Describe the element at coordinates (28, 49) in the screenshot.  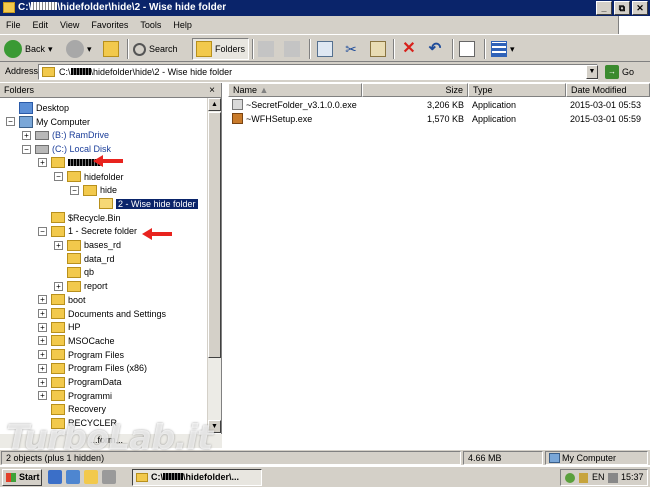
I see `back-button: Back ▾` at that location.